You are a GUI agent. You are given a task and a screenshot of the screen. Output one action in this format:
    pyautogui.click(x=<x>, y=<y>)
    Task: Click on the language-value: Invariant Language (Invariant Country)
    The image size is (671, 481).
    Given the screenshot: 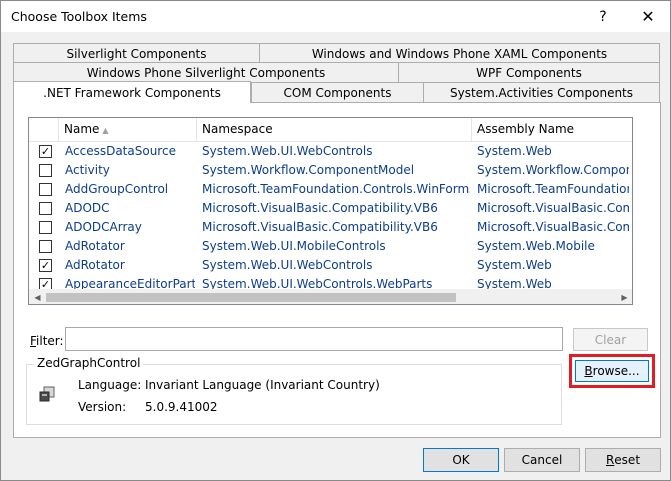 What is the action you would take?
    pyautogui.click(x=262, y=385)
    